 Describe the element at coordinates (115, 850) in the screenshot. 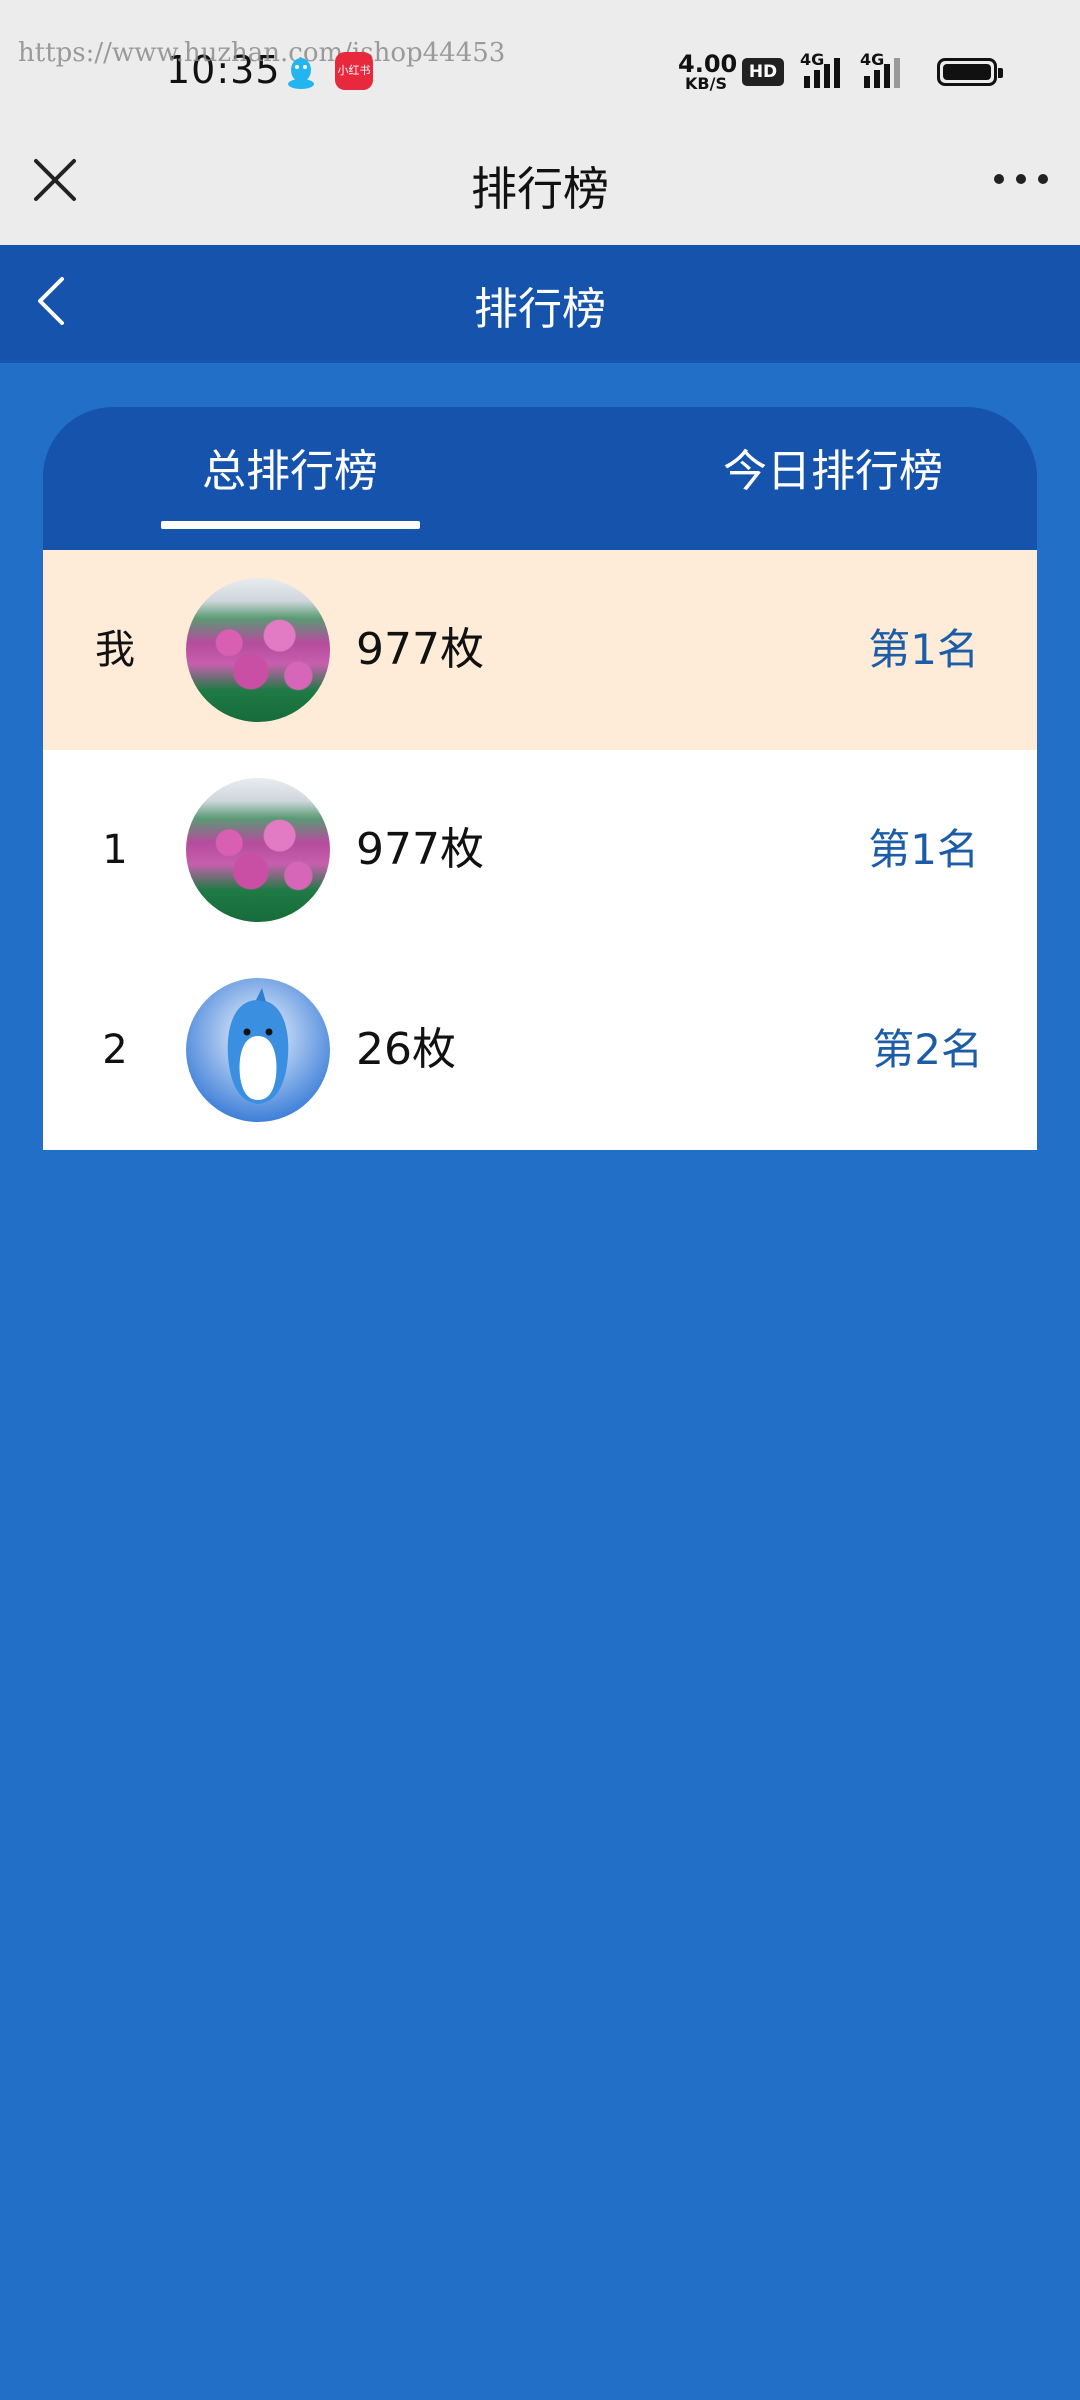

I see `rank-label: 1` at that location.